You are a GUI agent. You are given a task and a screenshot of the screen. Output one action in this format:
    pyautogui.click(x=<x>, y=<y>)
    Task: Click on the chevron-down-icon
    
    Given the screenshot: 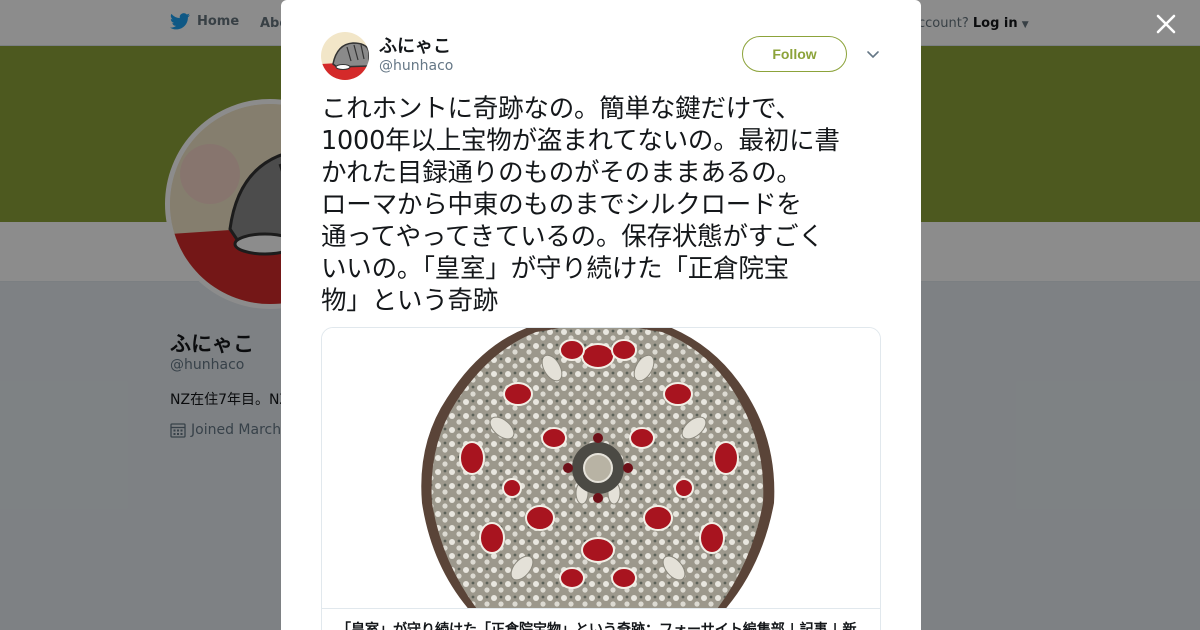 What is the action you would take?
    pyautogui.click(x=873, y=55)
    